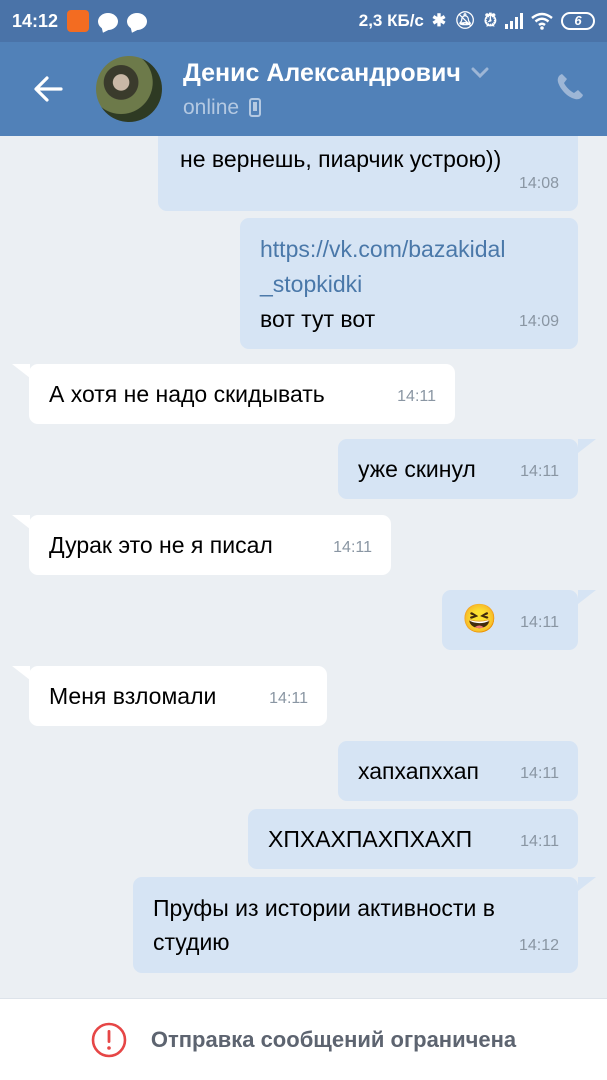 The width and height of the screenshot is (607, 1080). Describe the element at coordinates (368, 173) in the screenshot. I see `outgoing-message: не вернешь, пиарчик устрою)) 14:08` at that location.